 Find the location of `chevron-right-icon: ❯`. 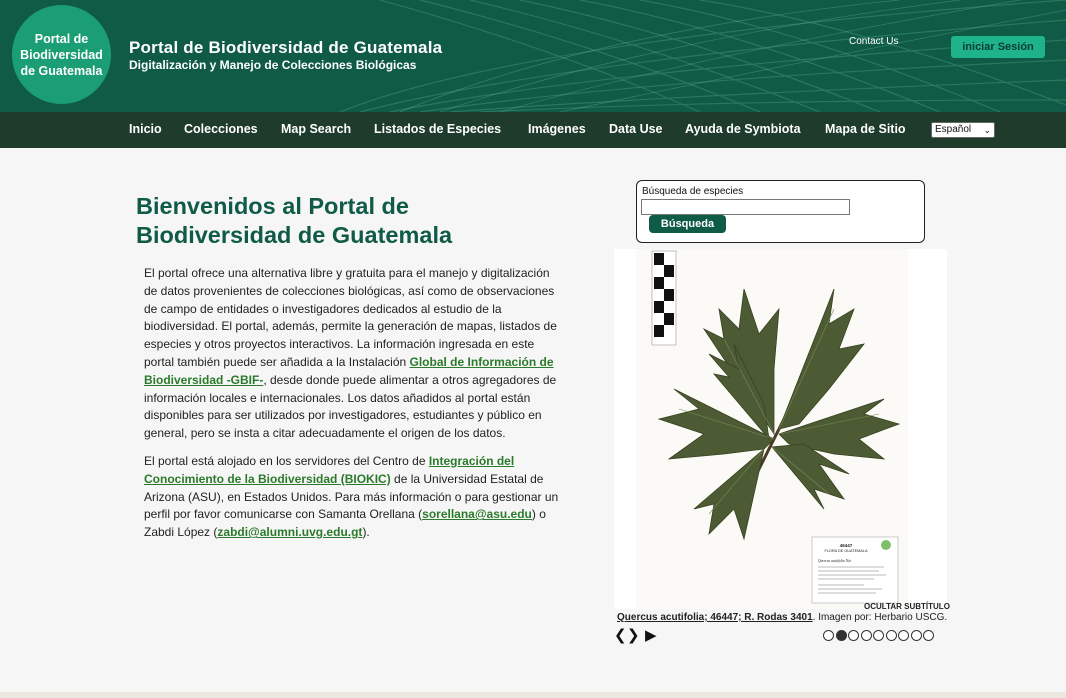

chevron-right-icon: ❯ is located at coordinates (633, 635).